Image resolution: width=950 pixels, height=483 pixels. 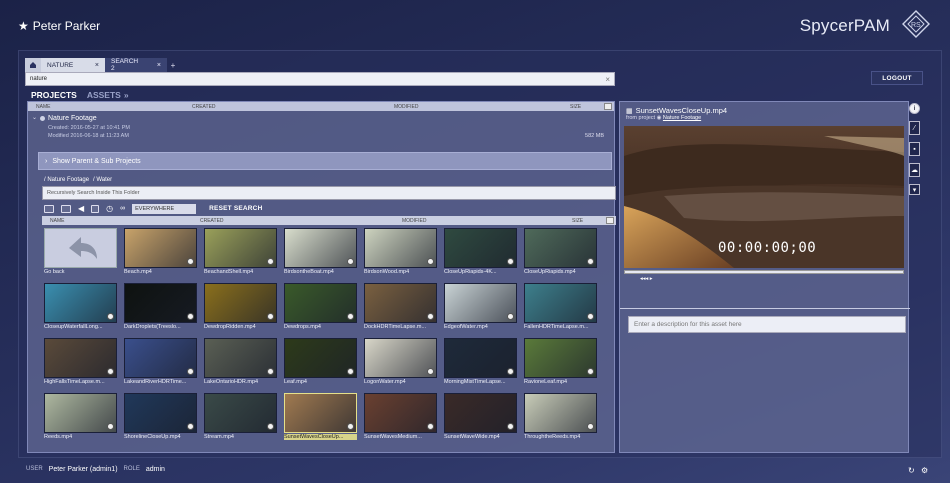 I want to click on metadata-icon: ▪, so click(x=914, y=149).